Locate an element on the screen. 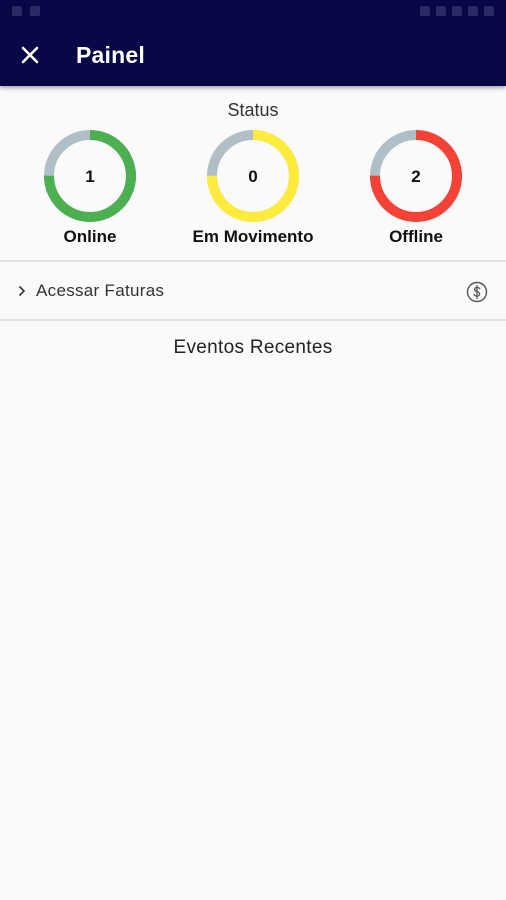 The image size is (506, 900). gauge-online-value: 1 is located at coordinates (89, 176).